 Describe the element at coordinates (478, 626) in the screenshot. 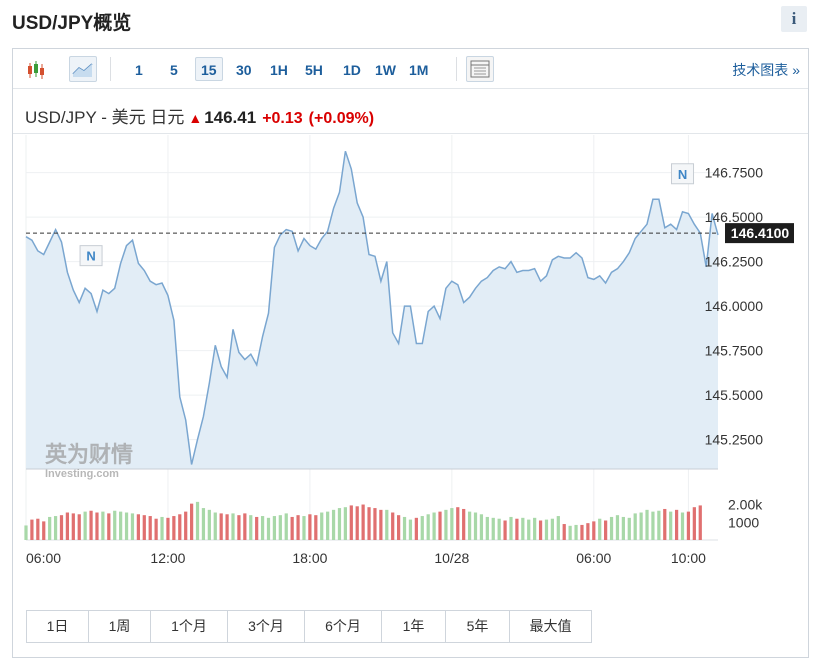

I see `period-6: 5年` at that location.